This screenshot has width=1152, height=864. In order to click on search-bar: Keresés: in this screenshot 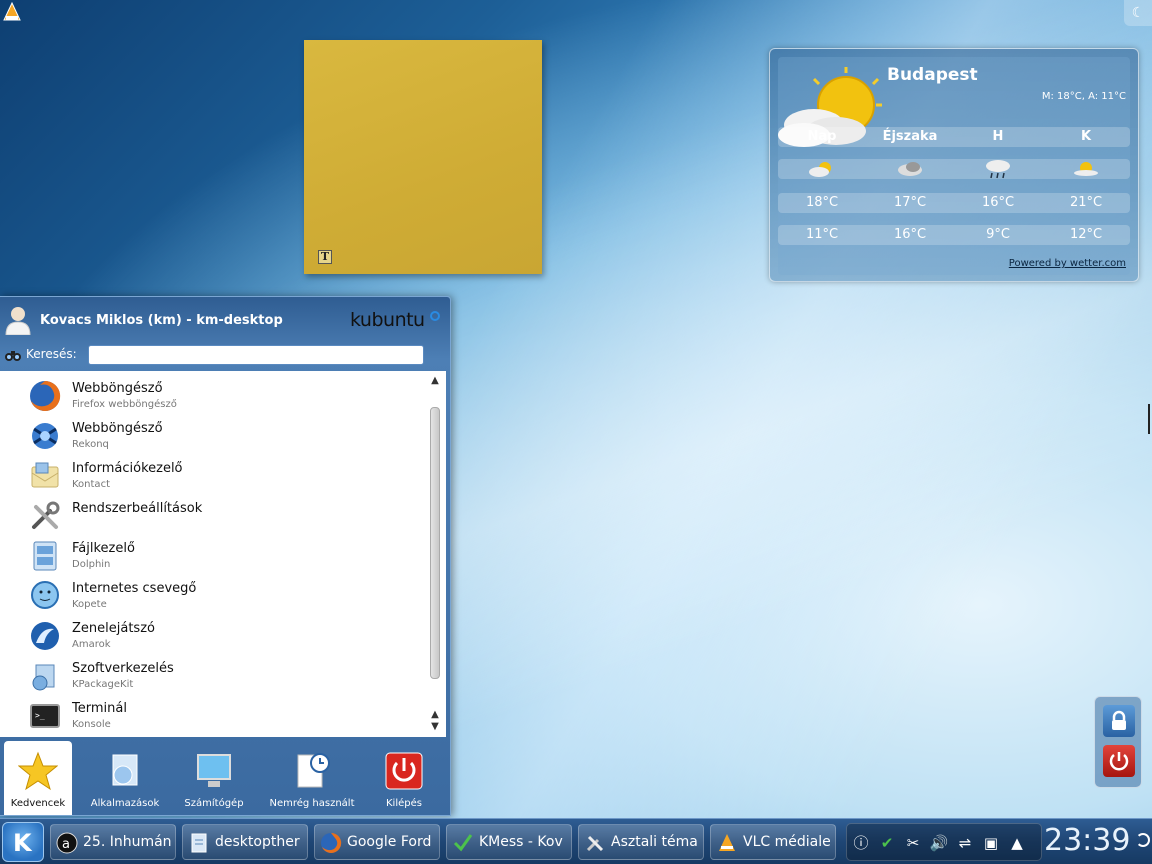, I will do `click(224, 355)`.